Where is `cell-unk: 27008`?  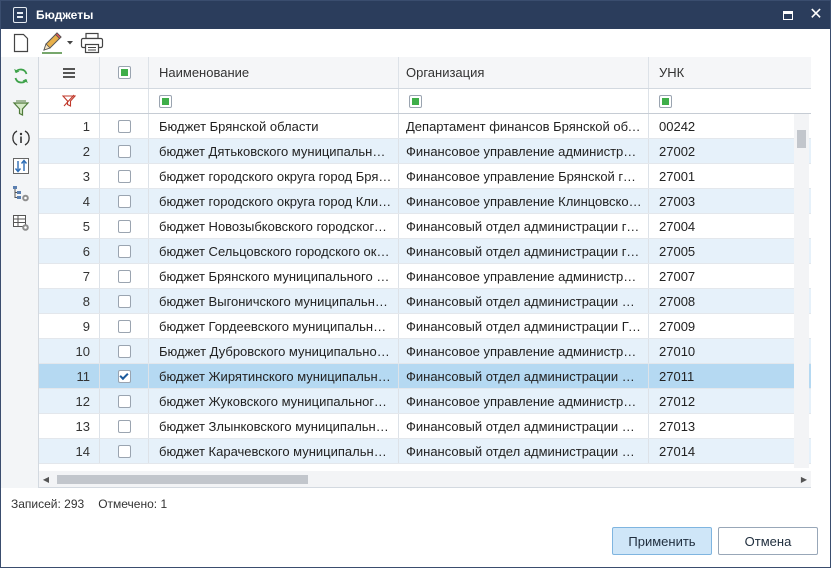 cell-unk: 27008 is located at coordinates (730, 301).